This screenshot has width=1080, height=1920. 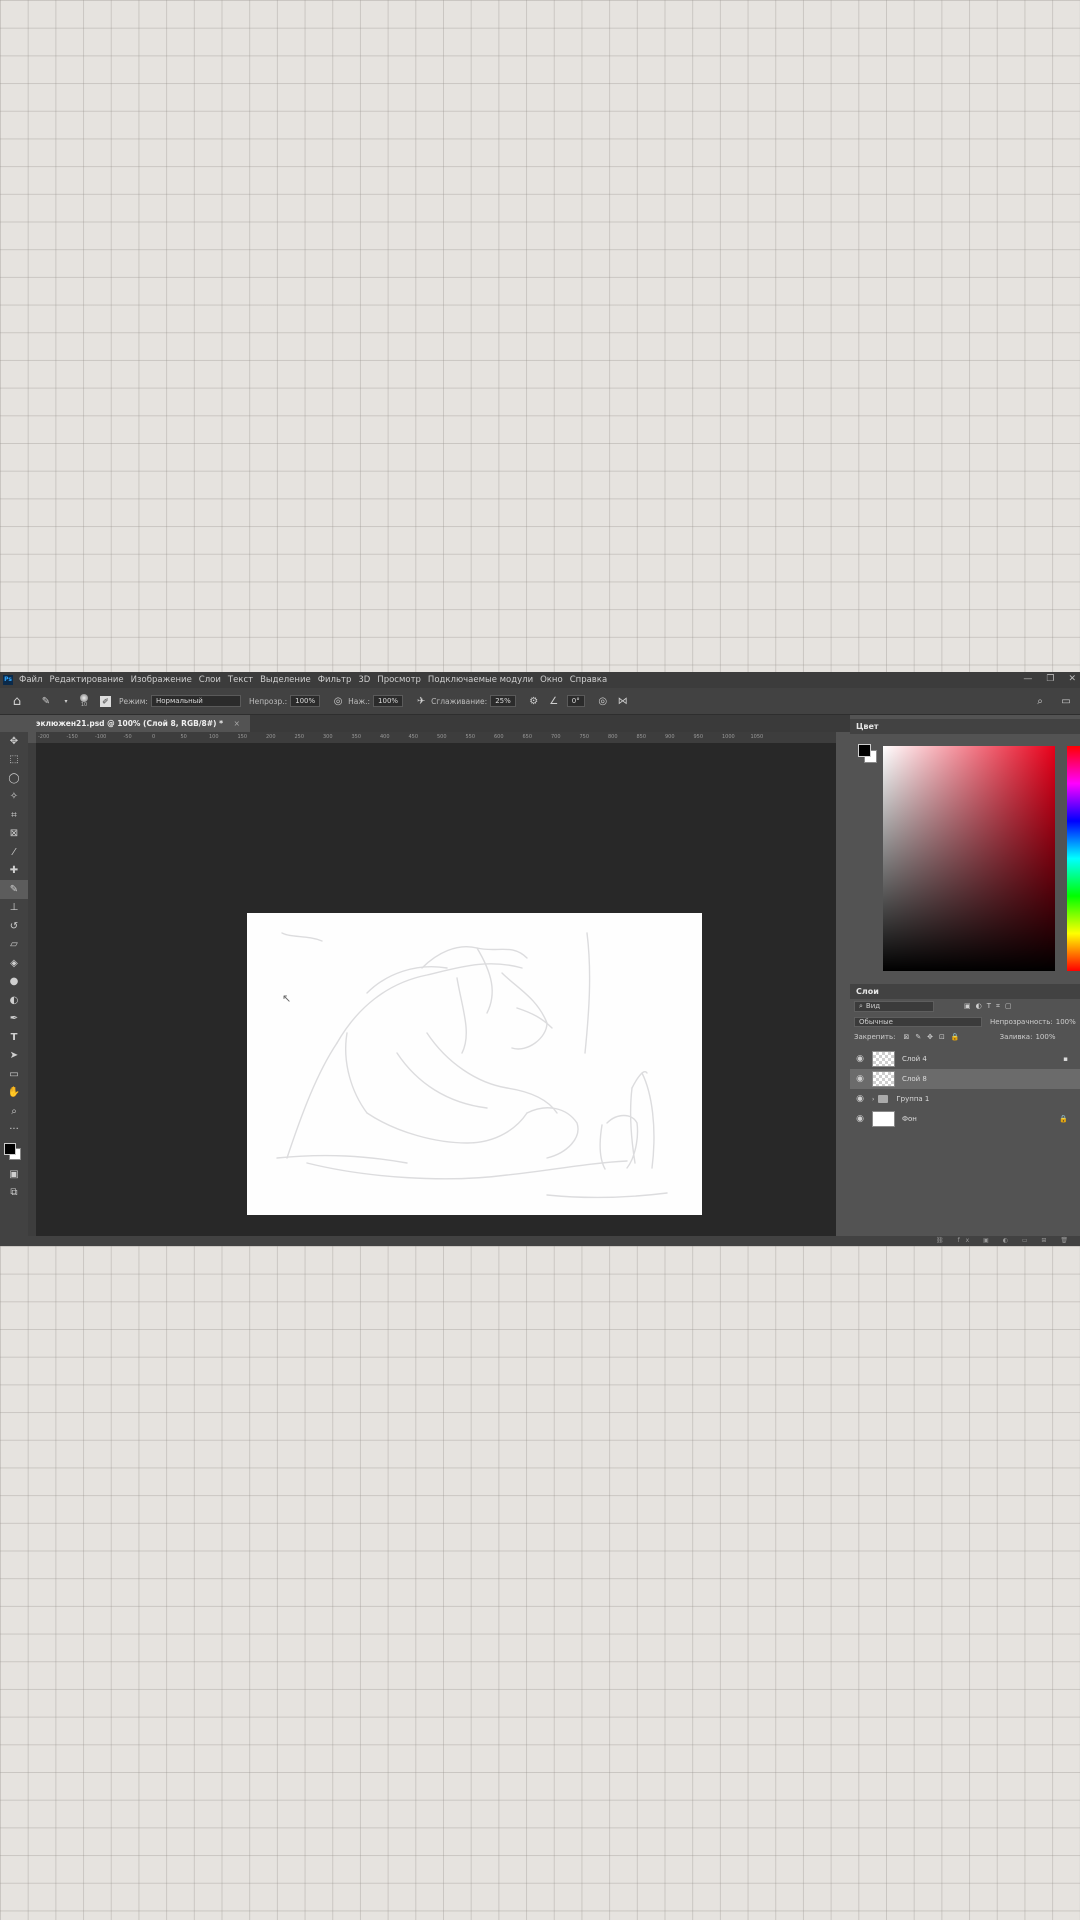 I want to click on blend-mode-select: Обычные, so click(x=918, y=1021).